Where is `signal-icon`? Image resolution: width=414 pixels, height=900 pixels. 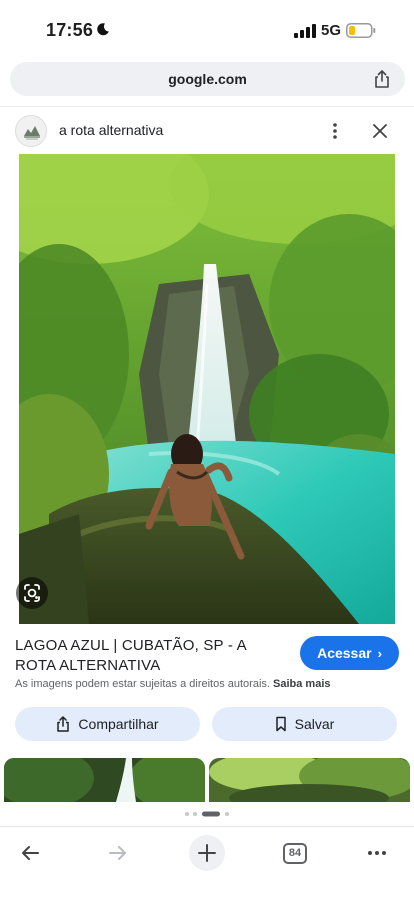 signal-icon is located at coordinates (305, 31).